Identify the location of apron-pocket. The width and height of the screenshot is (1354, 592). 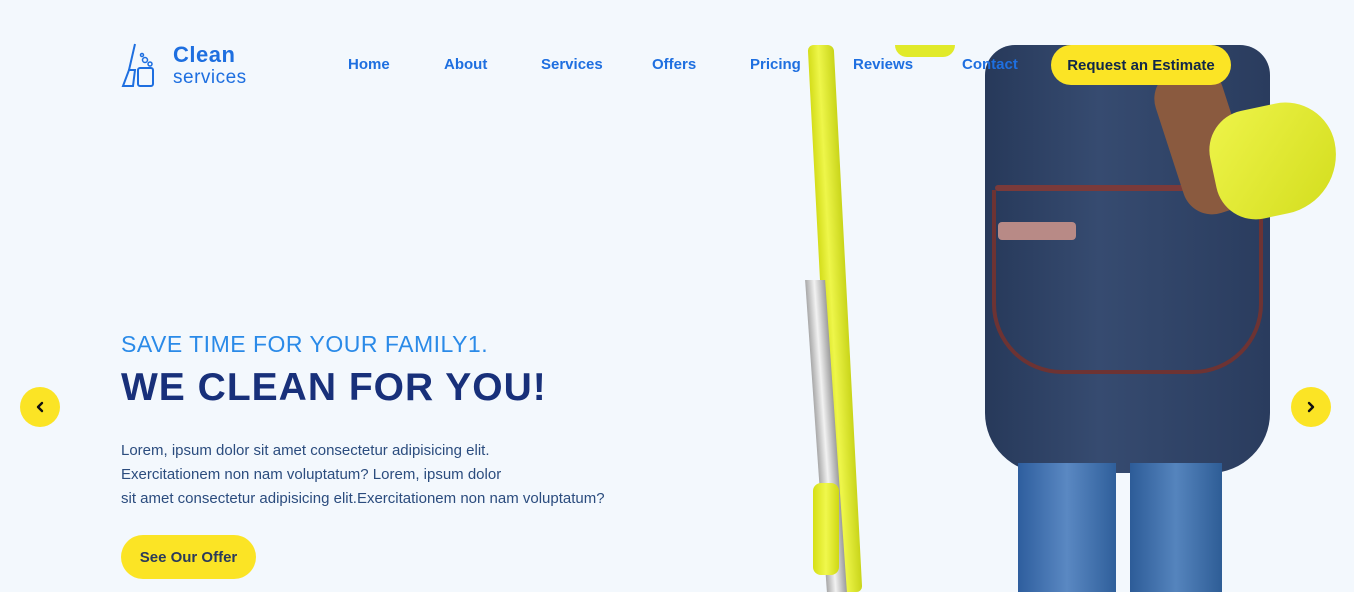
(1127, 282).